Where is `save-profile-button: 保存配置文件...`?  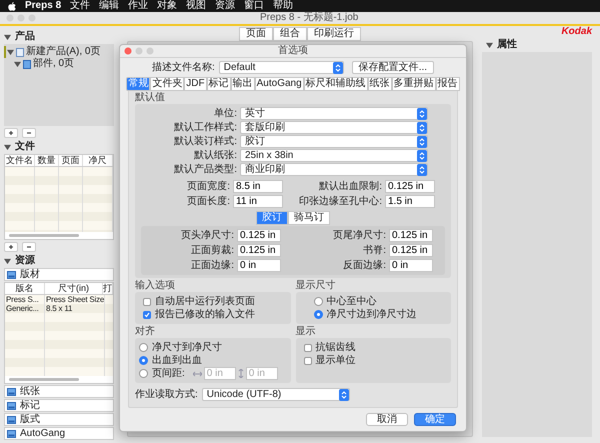
save-profile-button: 保存配置文件... is located at coordinates (393, 67).